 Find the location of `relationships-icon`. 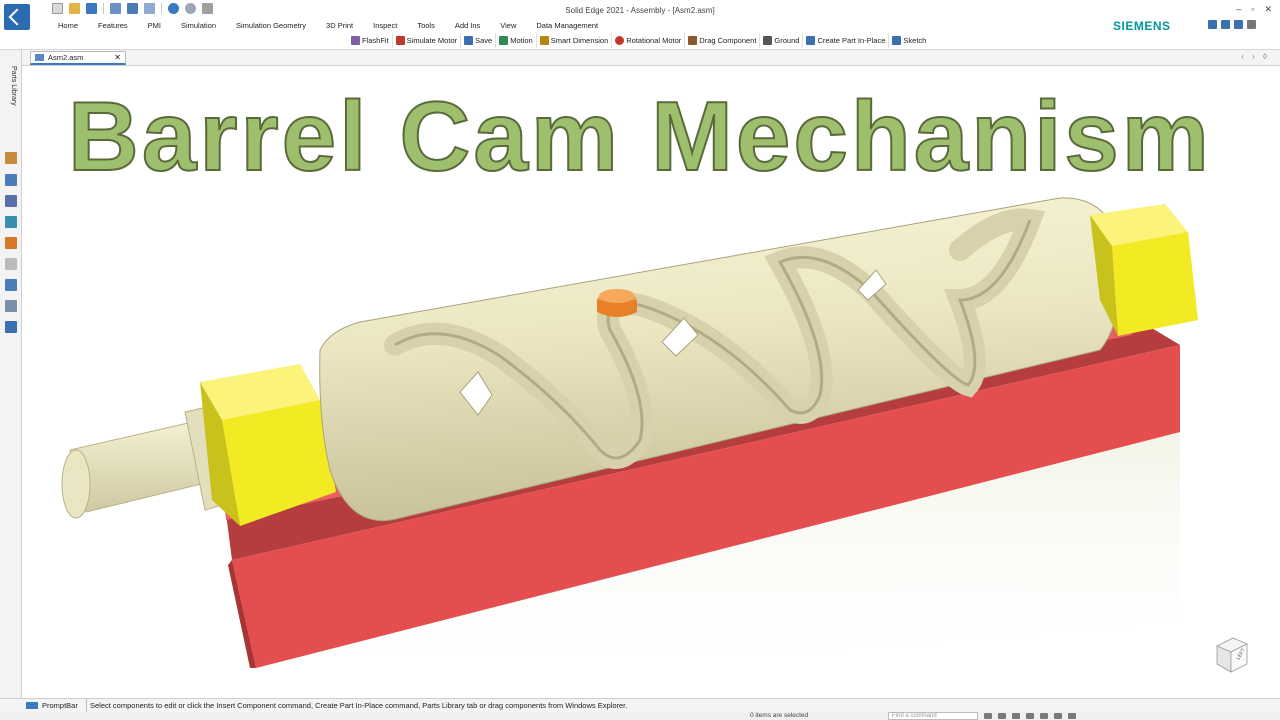

relationships-icon is located at coordinates (11, 306).